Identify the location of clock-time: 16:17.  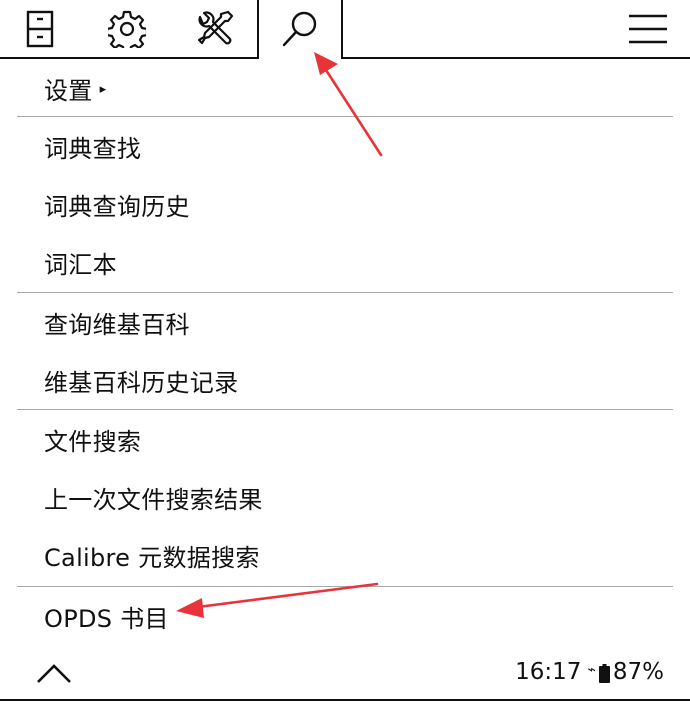
(548, 672).